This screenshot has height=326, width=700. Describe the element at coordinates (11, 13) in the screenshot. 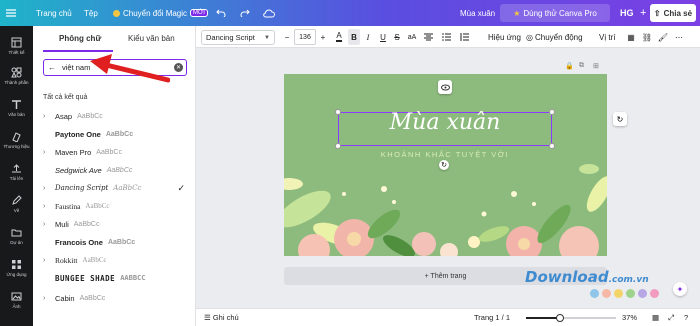

I see `menu-icon` at that location.